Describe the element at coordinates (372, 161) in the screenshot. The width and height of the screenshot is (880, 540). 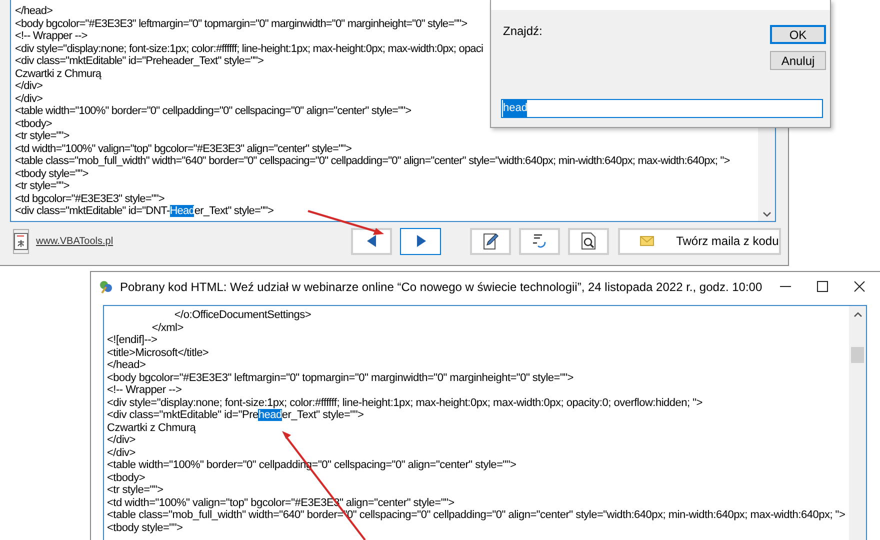
I see `code-line: <table class="mob_full_width" width="640" border="0" cellspacing="0" cellpadding="0" align="center" style="width:640px; min-width:640px; max-width:640px; ">` at that location.